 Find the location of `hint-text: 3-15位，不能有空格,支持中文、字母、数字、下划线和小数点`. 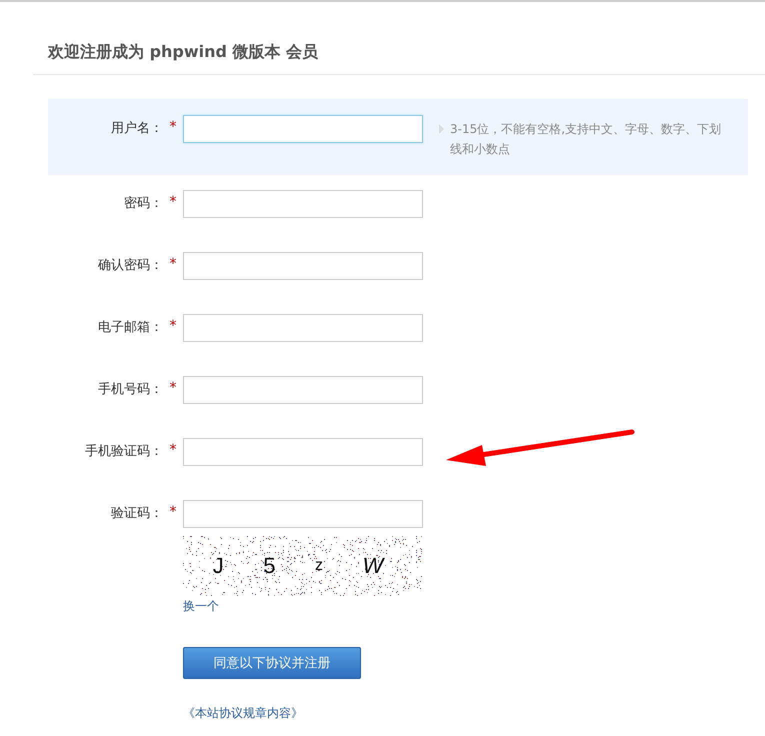

hint-text: 3-15位，不能有空格,支持中文、字母、数字、下划线和小数点 is located at coordinates (586, 139).